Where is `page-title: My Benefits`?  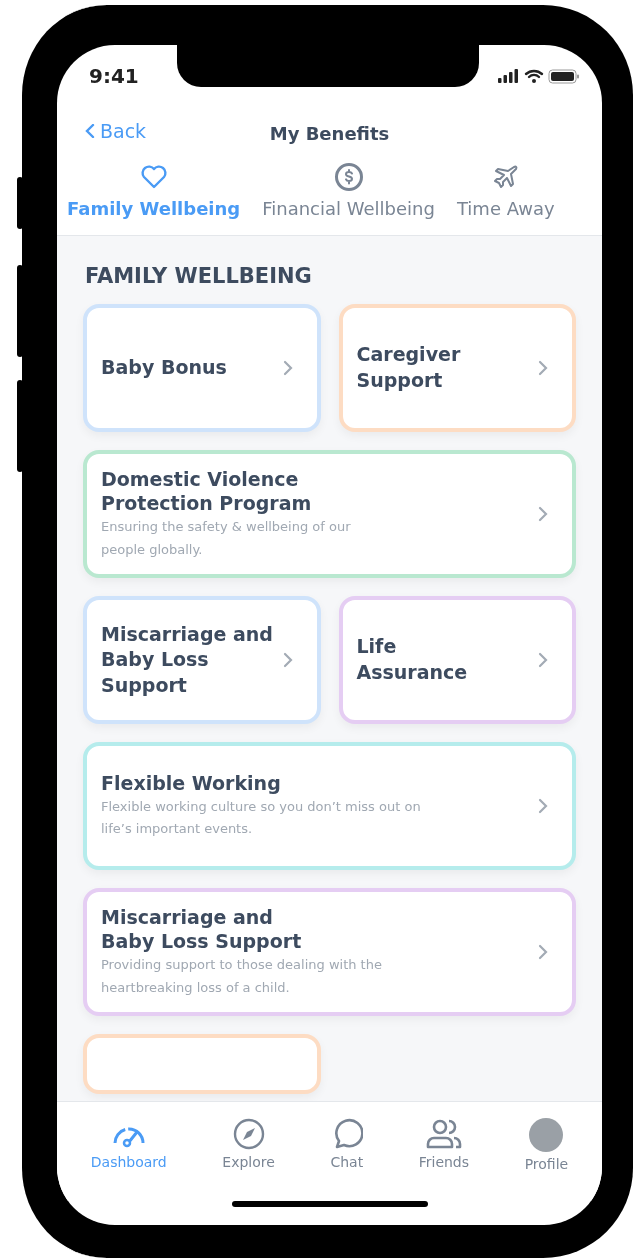
page-title: My Benefits is located at coordinates (329, 133).